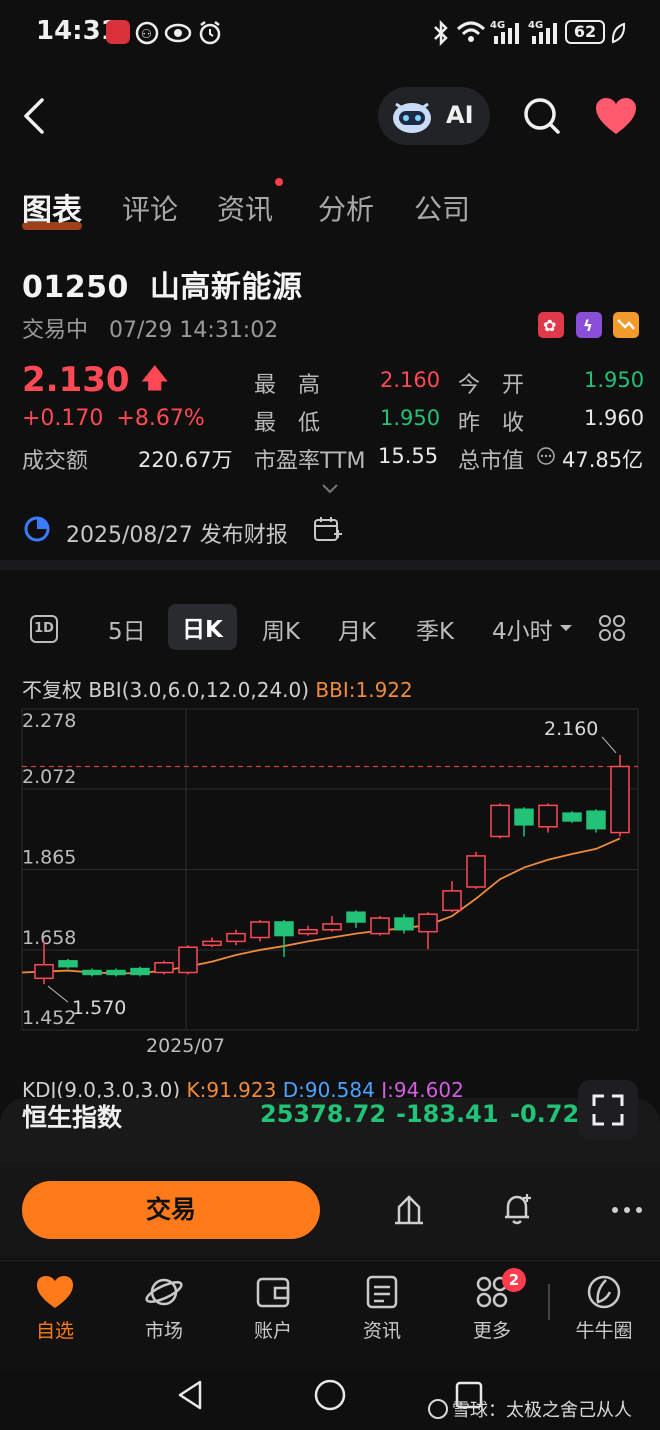  What do you see at coordinates (330, 1315) in the screenshot?
I see `bottom-nav` at bounding box center [330, 1315].